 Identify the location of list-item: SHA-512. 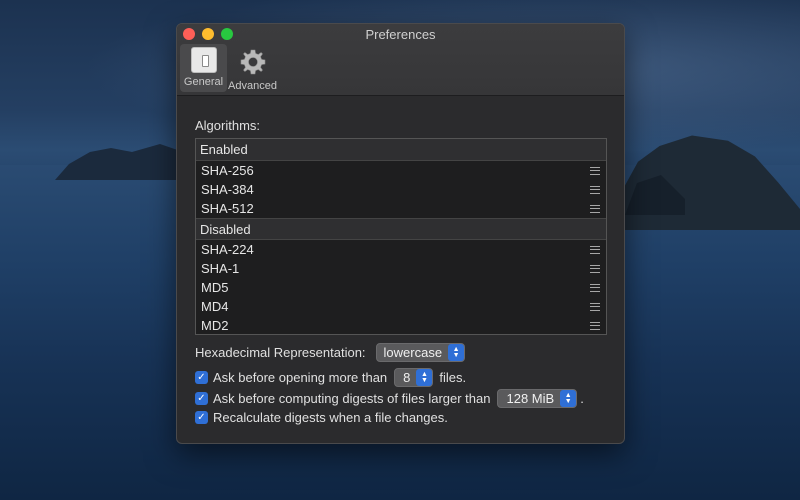
(401, 208).